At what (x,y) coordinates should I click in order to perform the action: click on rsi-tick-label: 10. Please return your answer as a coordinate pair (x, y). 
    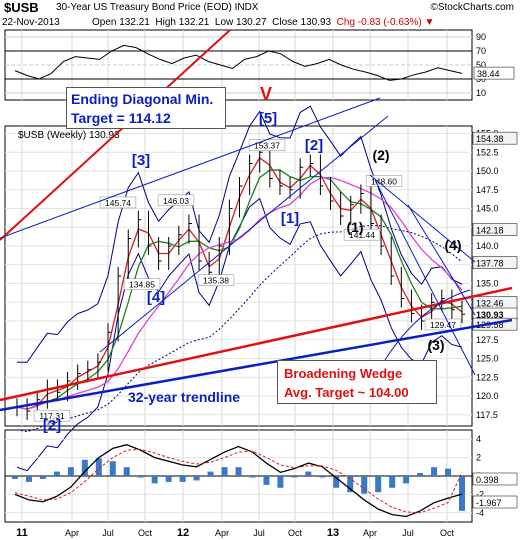
    Looking at the image, I should click on (481, 93).